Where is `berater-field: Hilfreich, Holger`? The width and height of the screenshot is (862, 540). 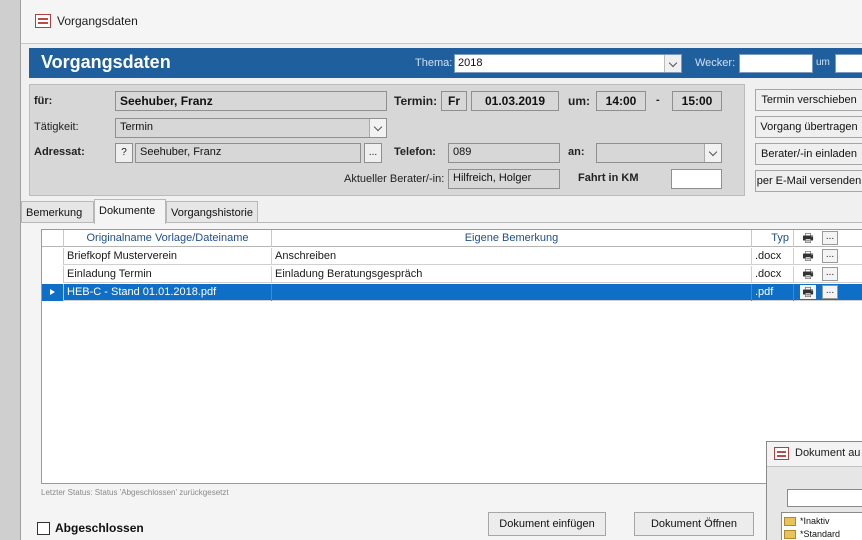 berater-field: Hilfreich, Holger is located at coordinates (504, 179).